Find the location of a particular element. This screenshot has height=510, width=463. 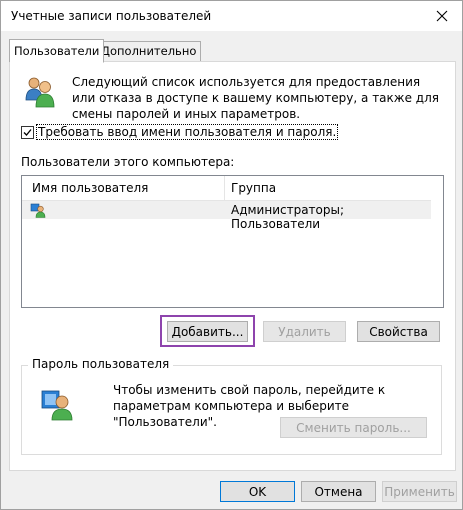

users-list-label: Пользователи этого компьютера: is located at coordinates (128, 162).